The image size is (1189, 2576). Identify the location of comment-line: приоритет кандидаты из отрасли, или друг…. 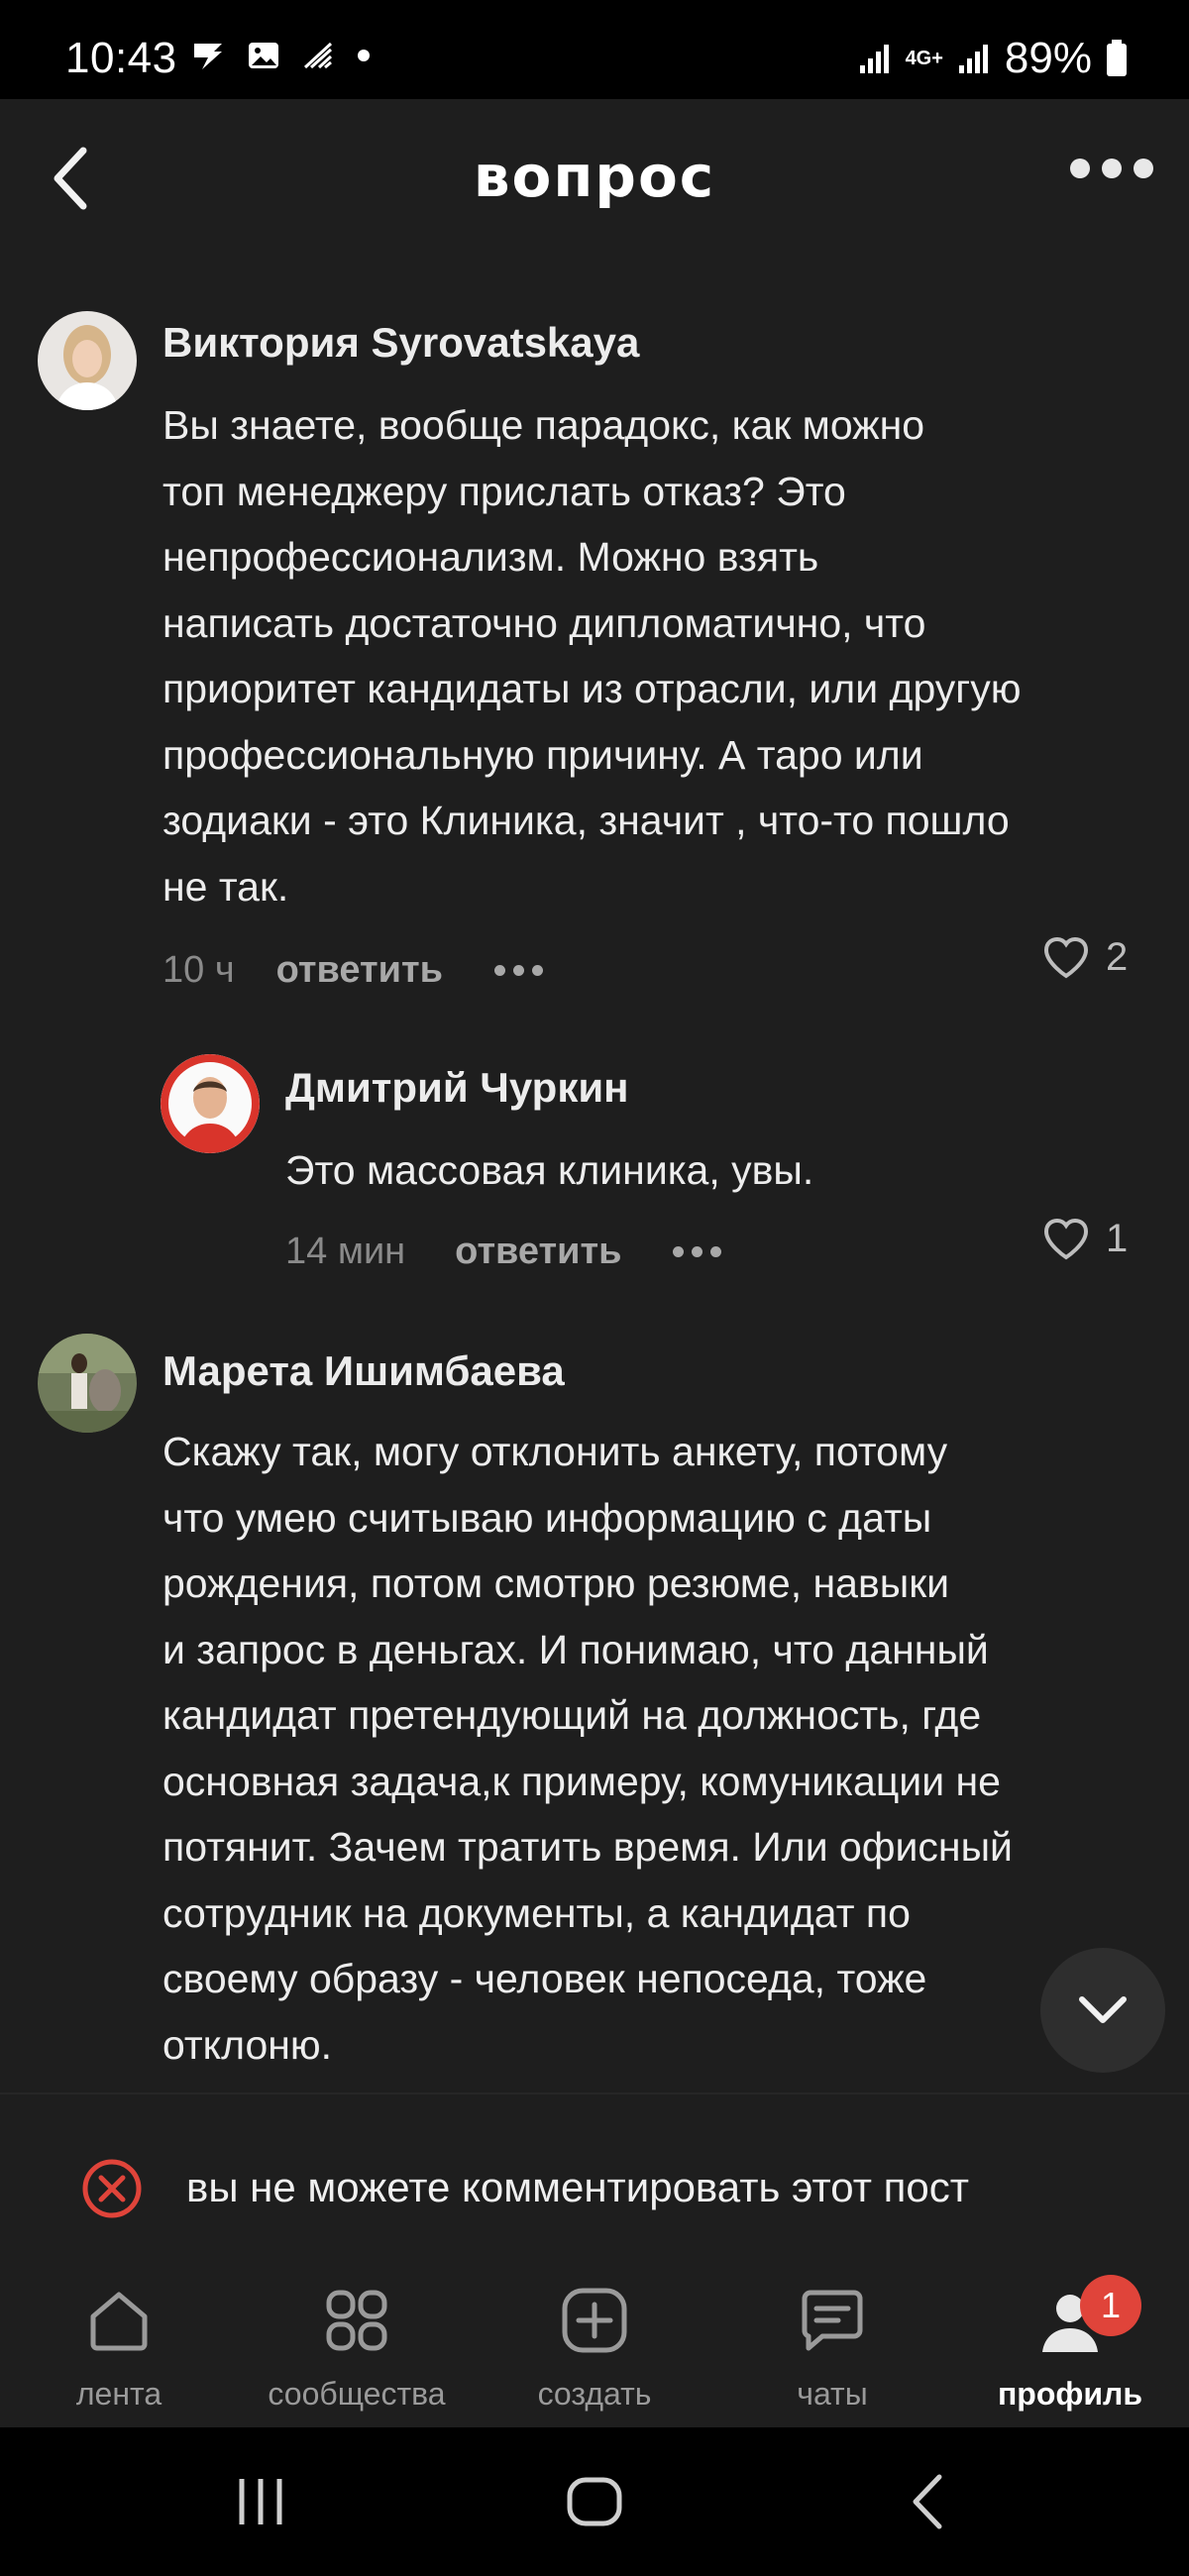
(592, 688).